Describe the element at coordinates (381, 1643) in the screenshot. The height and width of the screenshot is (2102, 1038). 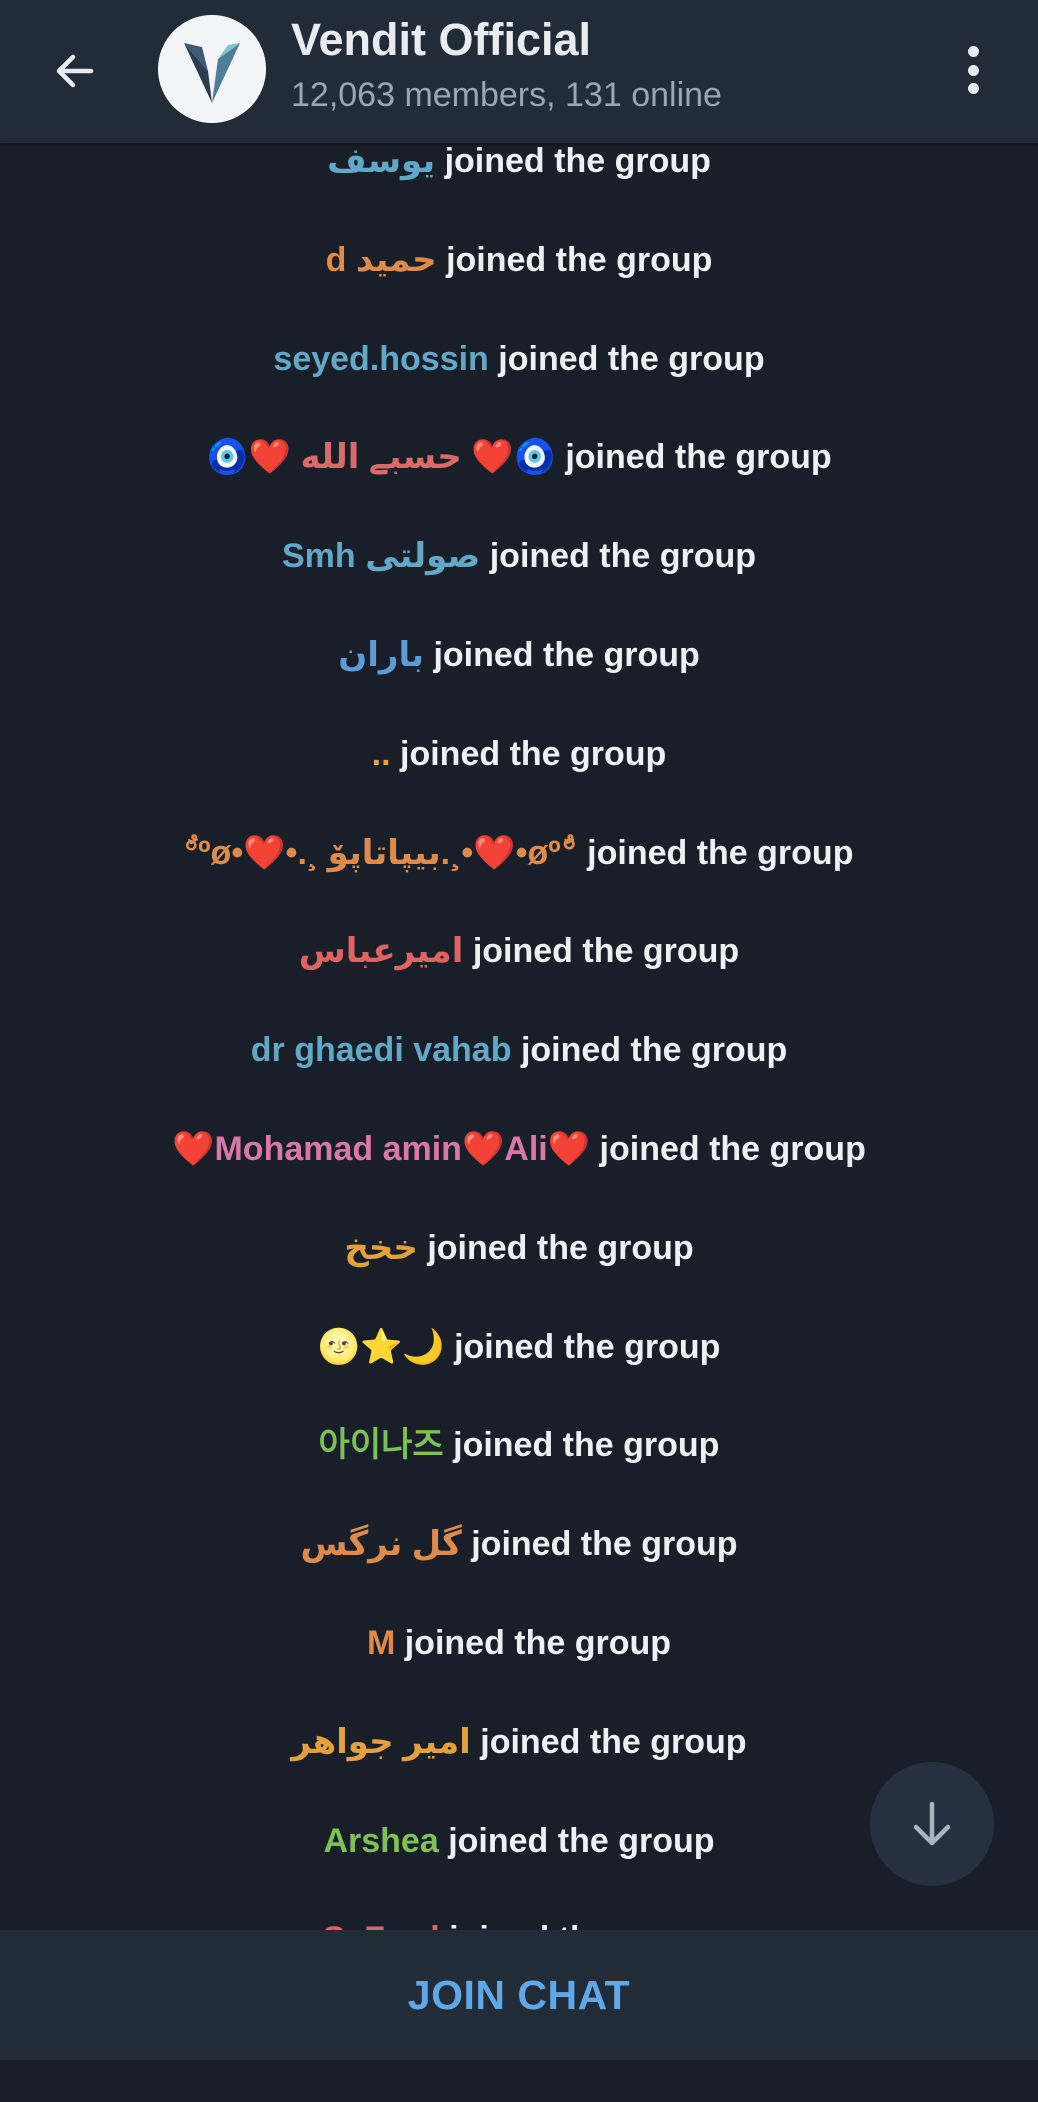
I see `member-name: M` at that location.